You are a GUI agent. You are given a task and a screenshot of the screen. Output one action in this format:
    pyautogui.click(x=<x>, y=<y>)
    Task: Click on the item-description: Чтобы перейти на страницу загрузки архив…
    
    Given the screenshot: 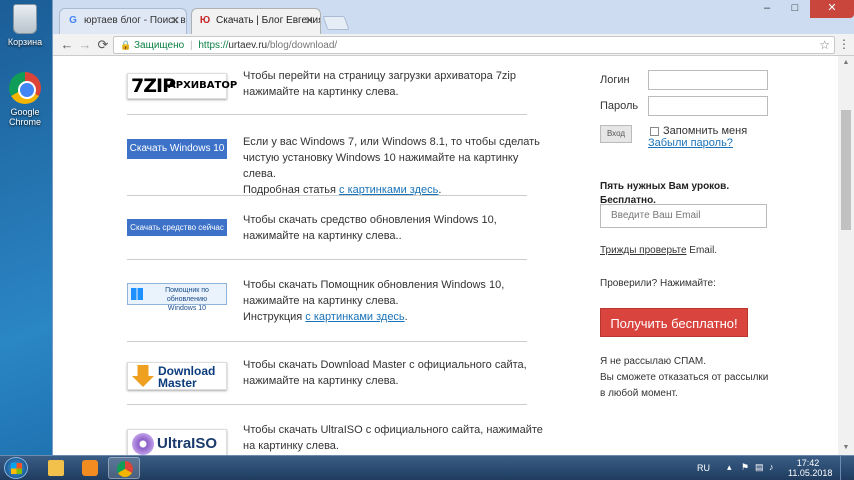 What is the action you would take?
    pyautogui.click(x=379, y=84)
    